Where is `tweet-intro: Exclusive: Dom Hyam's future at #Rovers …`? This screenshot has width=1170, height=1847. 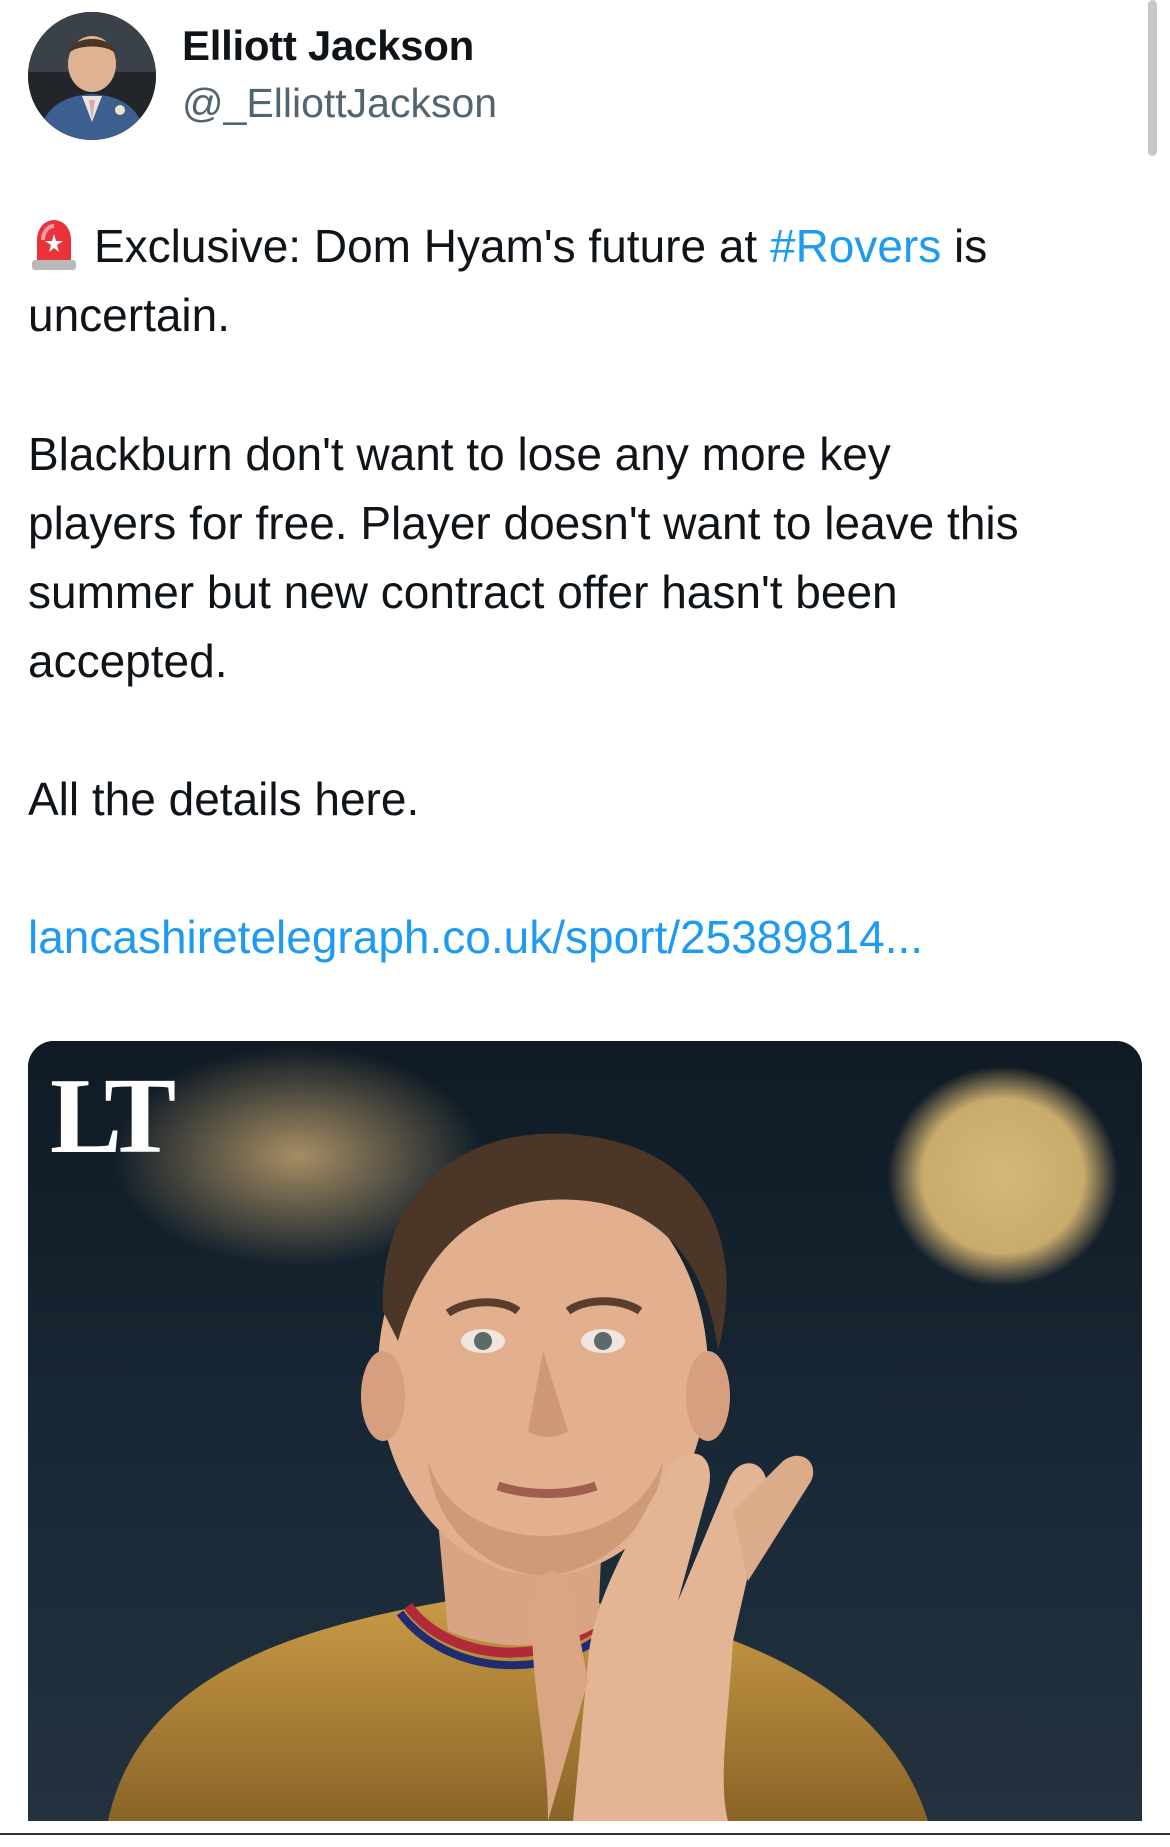
tweet-intro: Exclusive: Dom Hyam's future at #Rovers … is located at coordinates (583, 281).